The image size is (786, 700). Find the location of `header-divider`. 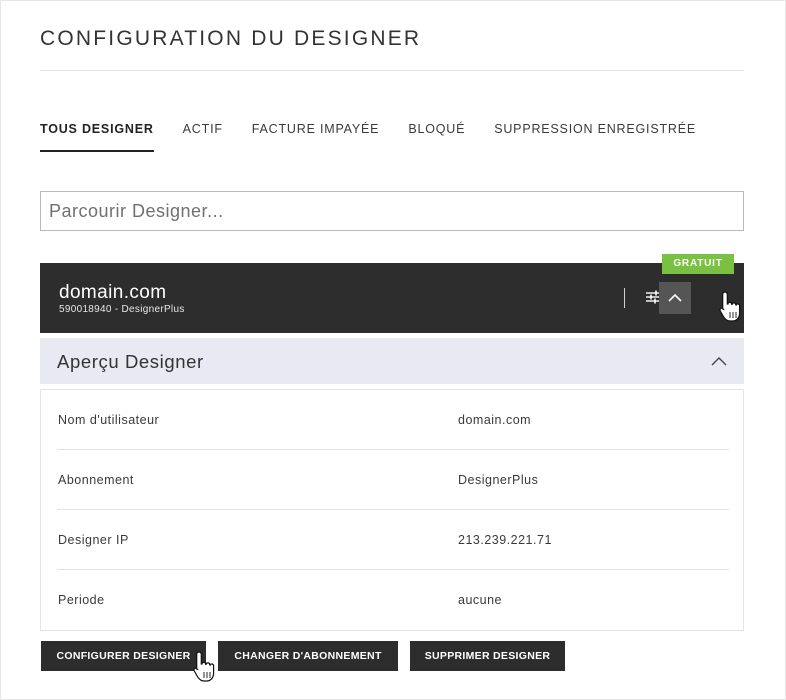

header-divider is located at coordinates (624, 298).